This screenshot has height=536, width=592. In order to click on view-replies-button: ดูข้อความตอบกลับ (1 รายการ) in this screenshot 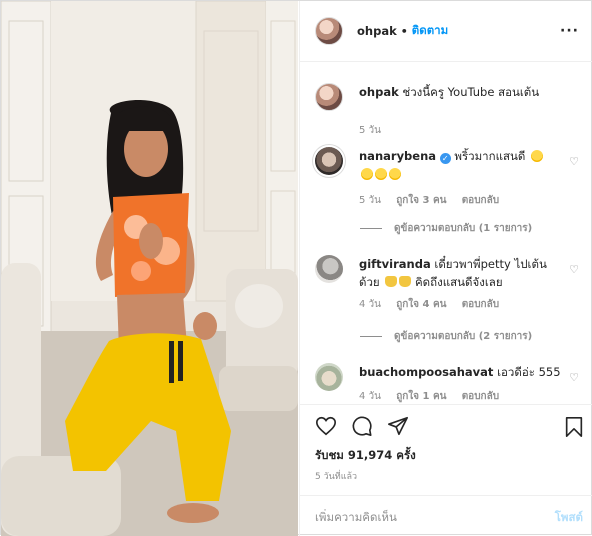, I will do `click(446, 228)`.